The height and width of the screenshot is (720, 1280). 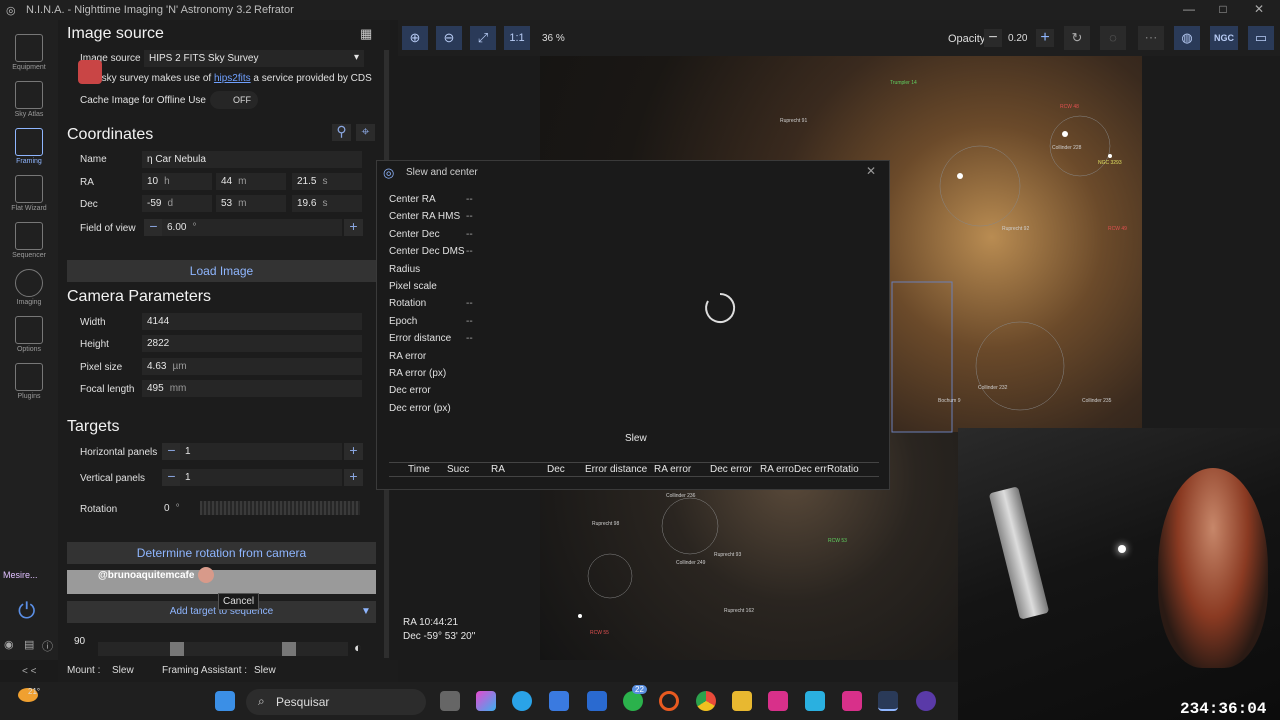 I want to click on ra-hours-input: 10 h, so click(x=177, y=181).